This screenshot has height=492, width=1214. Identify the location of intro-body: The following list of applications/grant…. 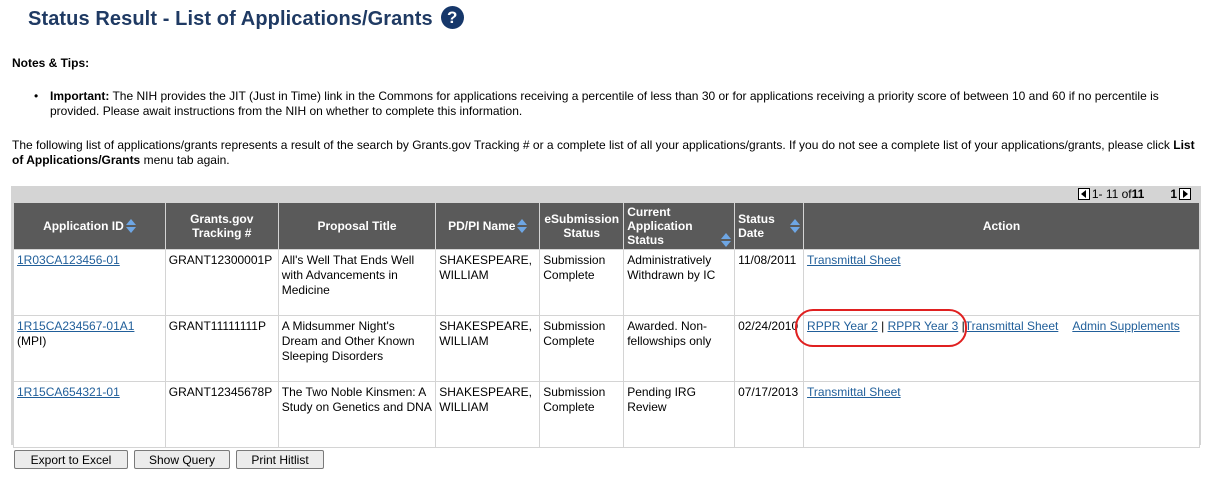
(593, 145).